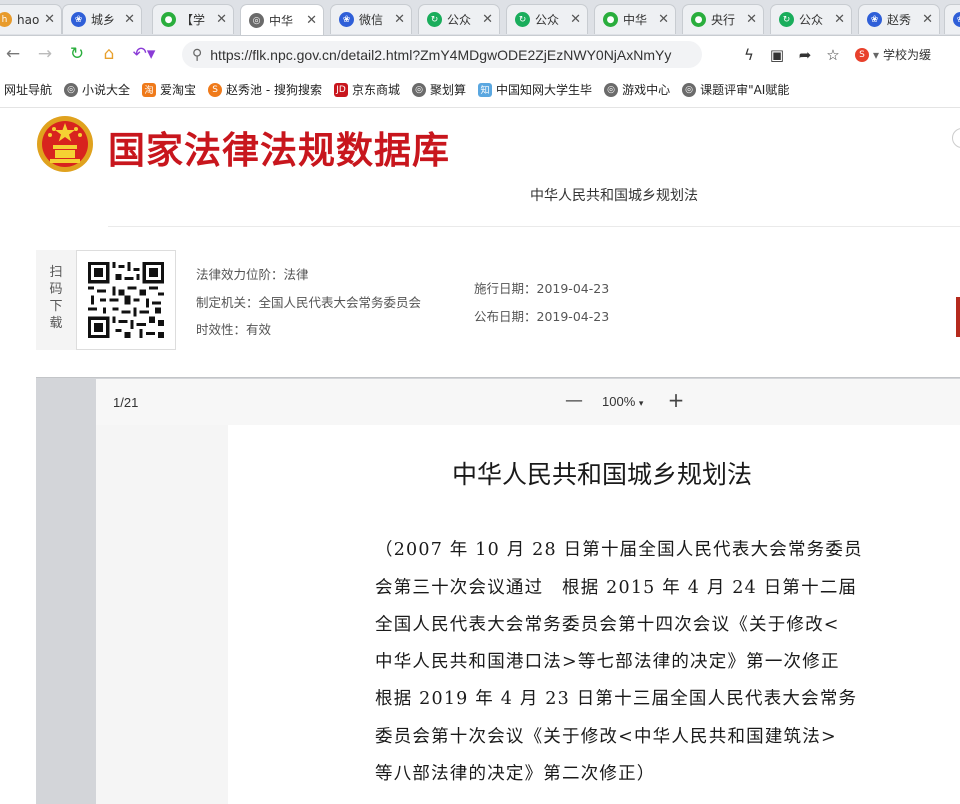  I want to click on search-icon: ⚲, so click(197, 54).